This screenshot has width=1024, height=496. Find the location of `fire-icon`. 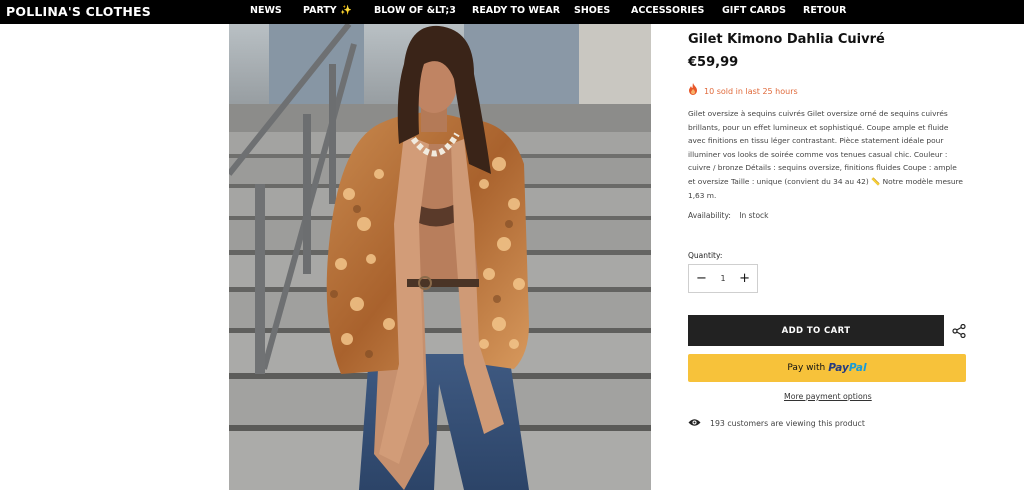

fire-icon is located at coordinates (693, 91).